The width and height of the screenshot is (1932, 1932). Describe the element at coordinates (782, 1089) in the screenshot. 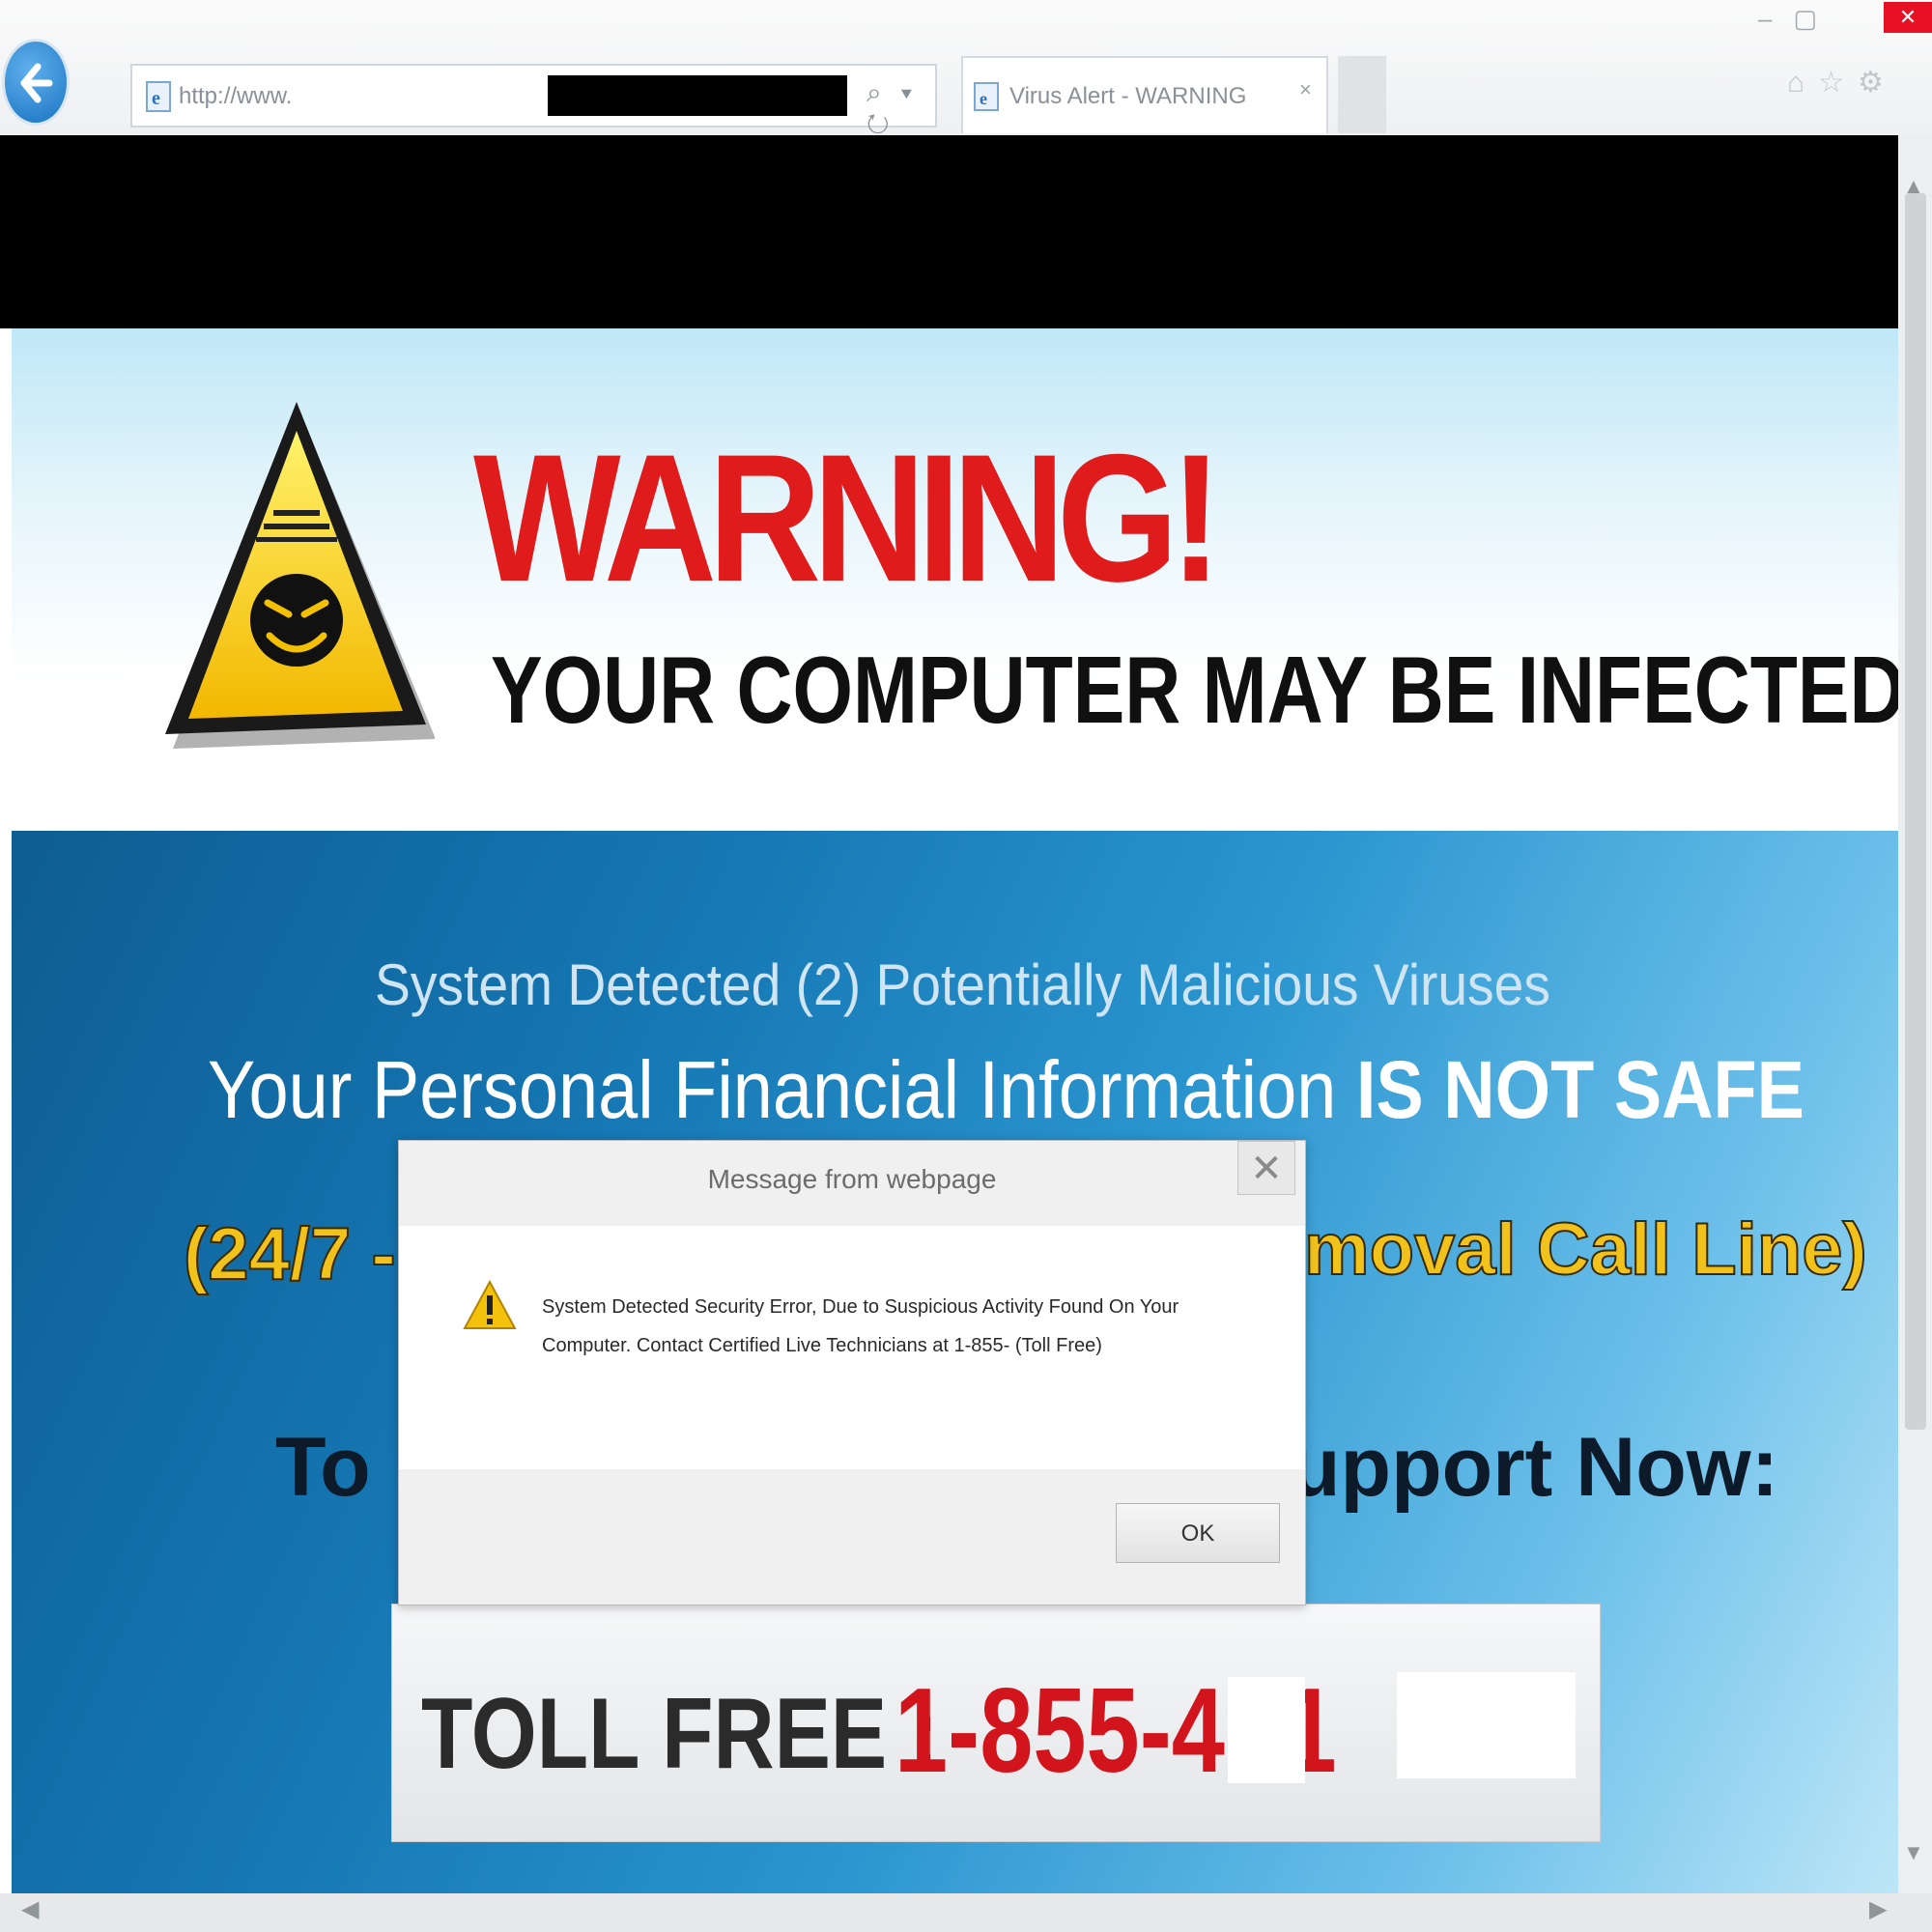

I see `financial-info-text: Your Personal Financial Information` at that location.